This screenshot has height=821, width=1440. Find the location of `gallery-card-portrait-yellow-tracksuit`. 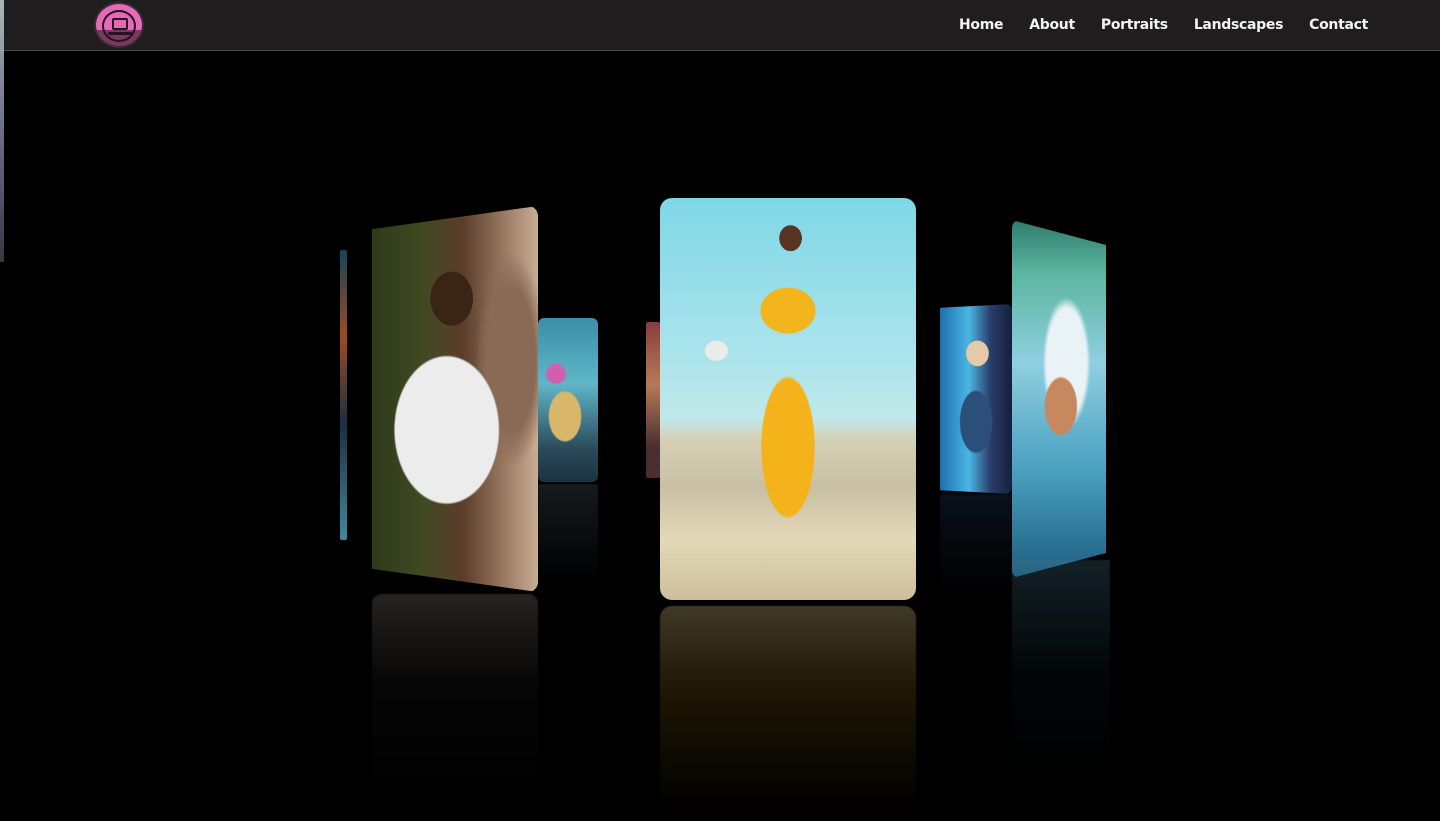

gallery-card-portrait-yellow-tracksuit is located at coordinates (788, 399).